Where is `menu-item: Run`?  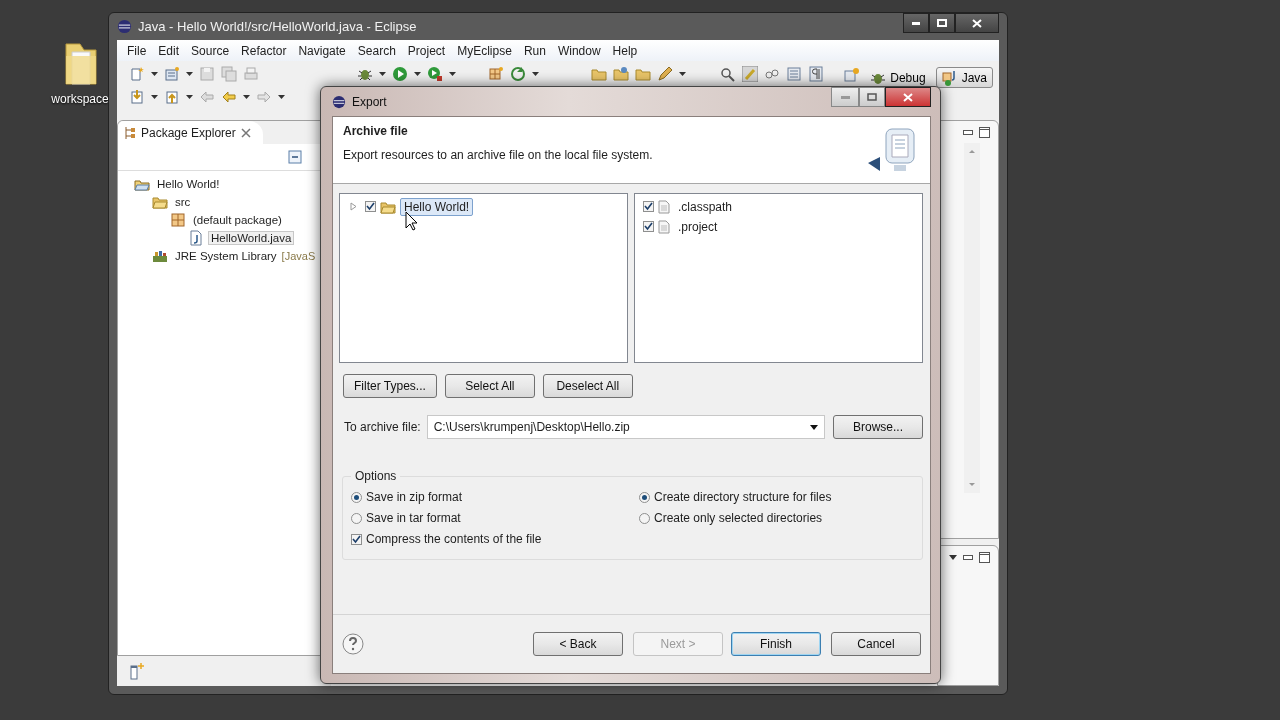 menu-item: Run is located at coordinates (534, 50).